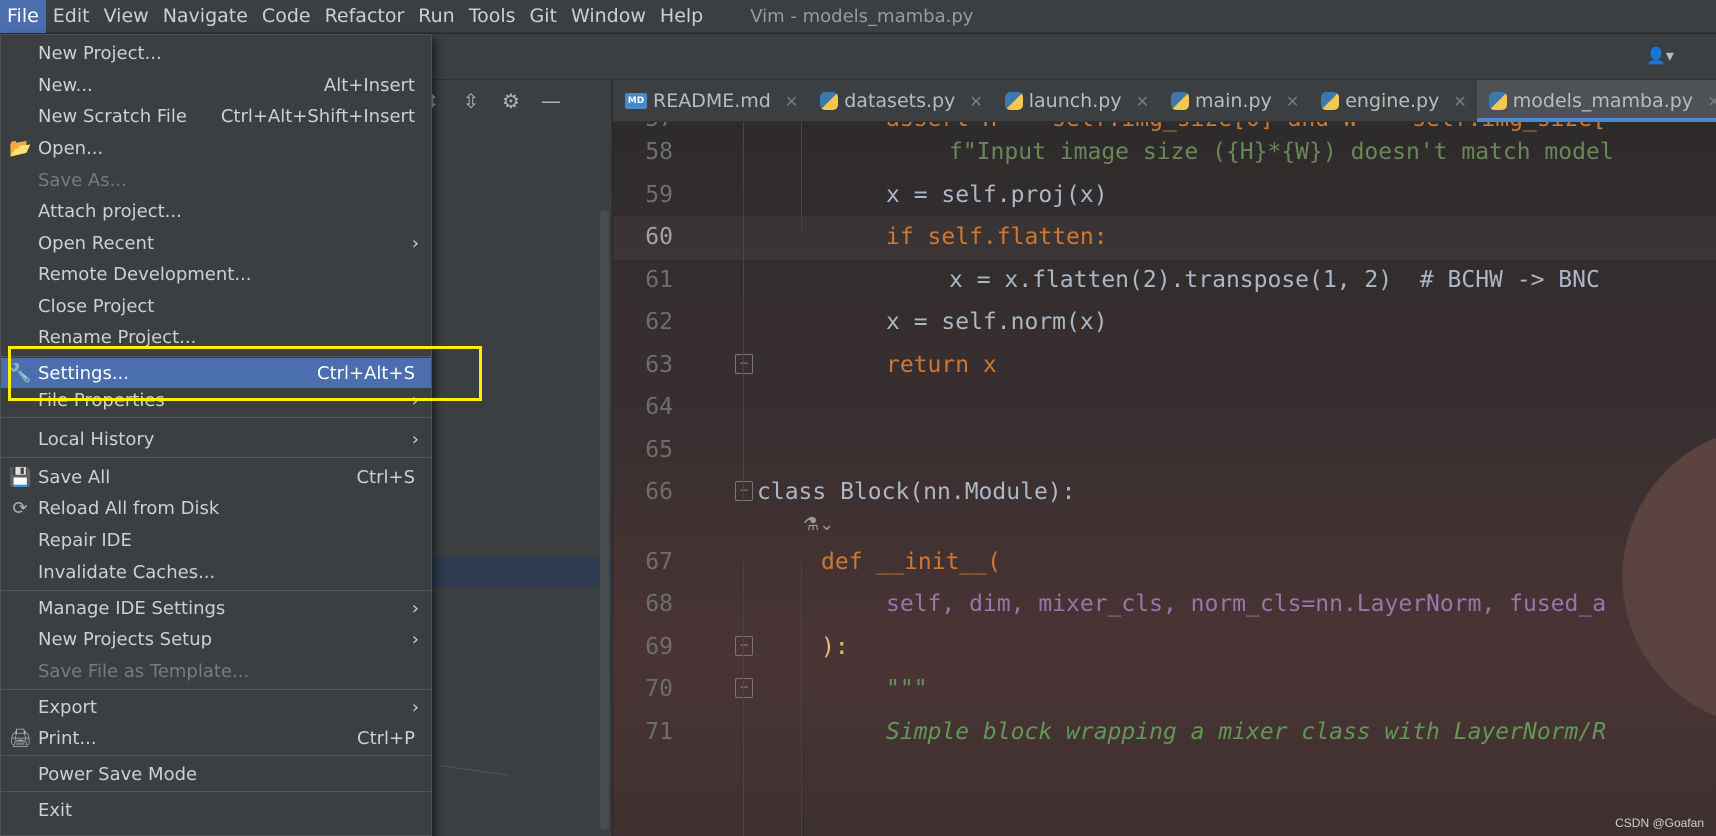 Image resolution: width=1716 pixels, height=836 pixels. Describe the element at coordinates (1076, 101) in the screenshot. I see `tab-launch: launch.py ✕` at that location.